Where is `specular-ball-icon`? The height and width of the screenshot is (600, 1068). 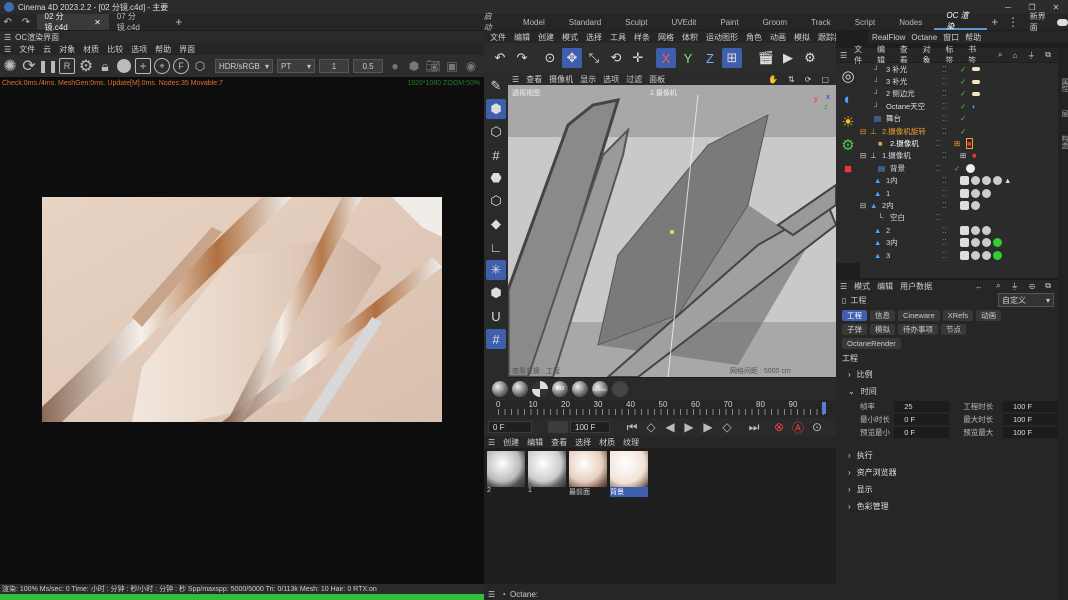
specular-ball-icon is located at coordinates (540, 389).